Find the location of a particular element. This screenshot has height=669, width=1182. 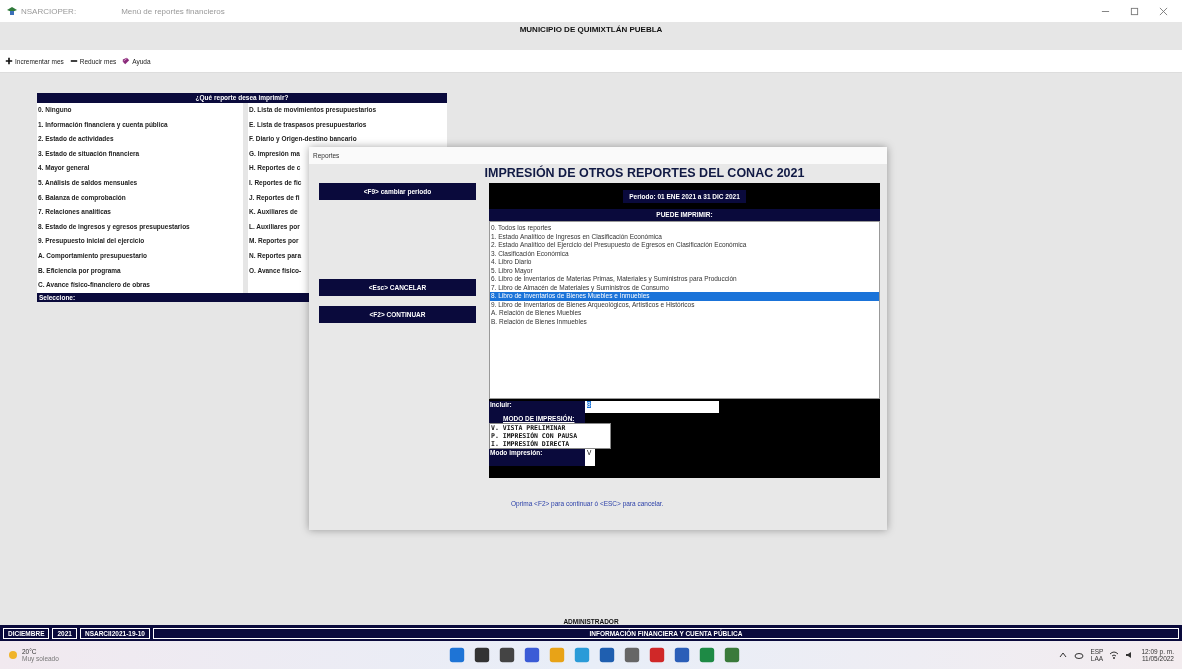

plus-icon is located at coordinates (9, 61).